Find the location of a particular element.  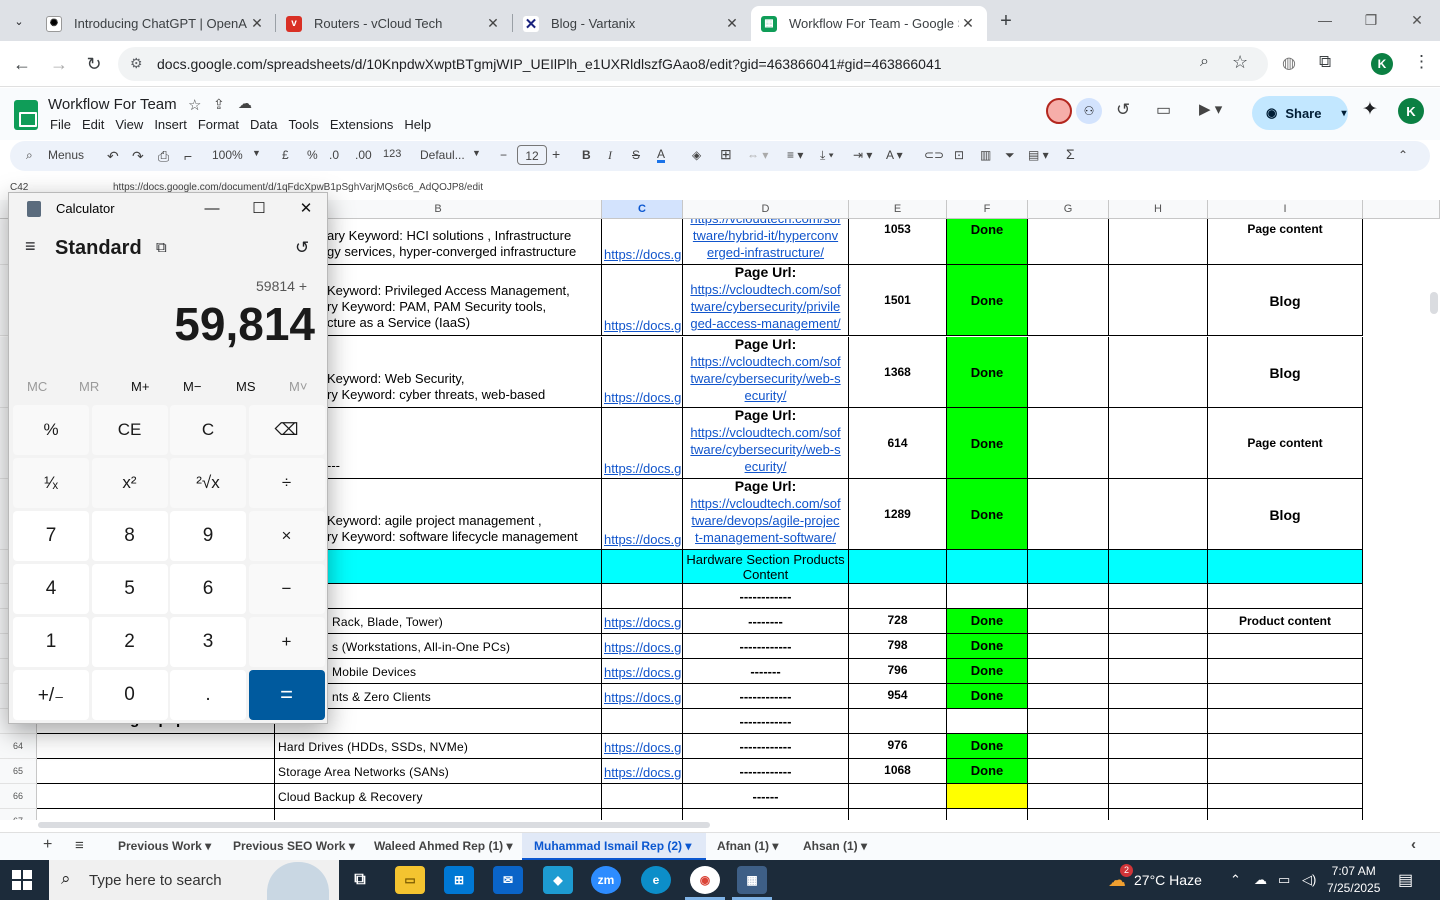

number-format-button: 123 is located at coordinates (392, 154).